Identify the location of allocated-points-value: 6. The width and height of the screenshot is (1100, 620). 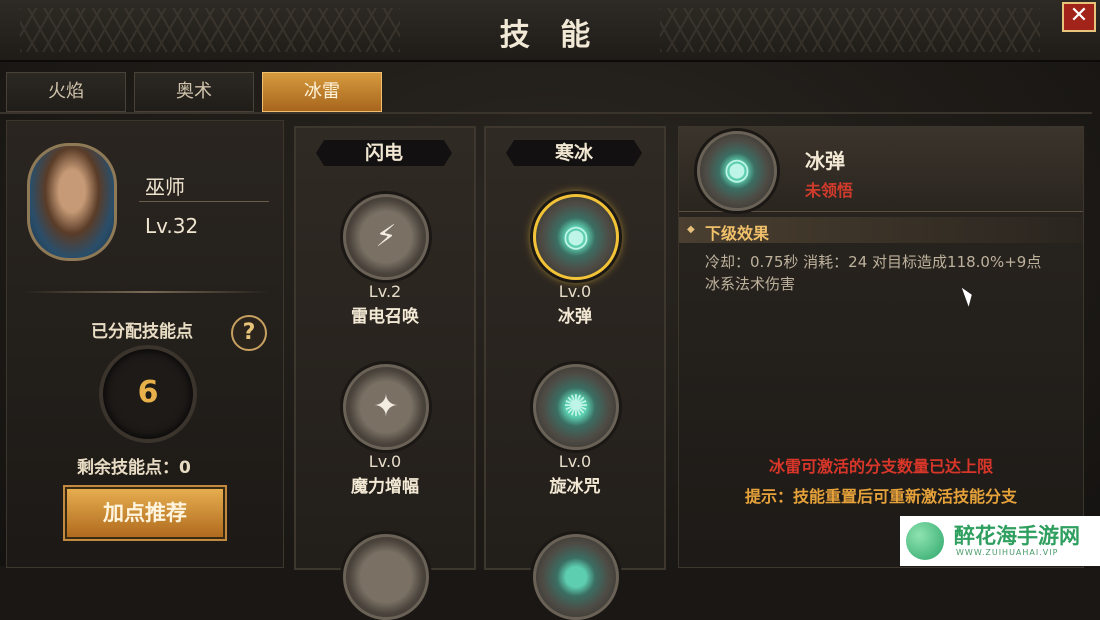
(148, 392).